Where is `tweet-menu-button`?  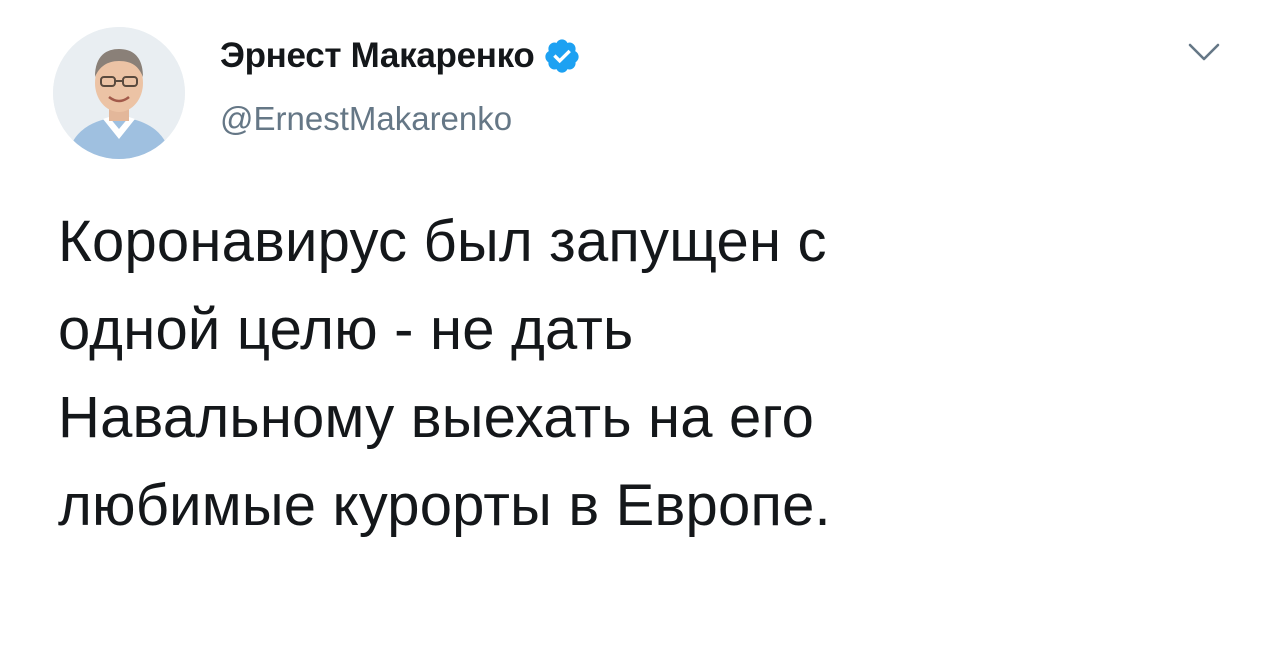 tweet-menu-button is located at coordinates (1204, 52).